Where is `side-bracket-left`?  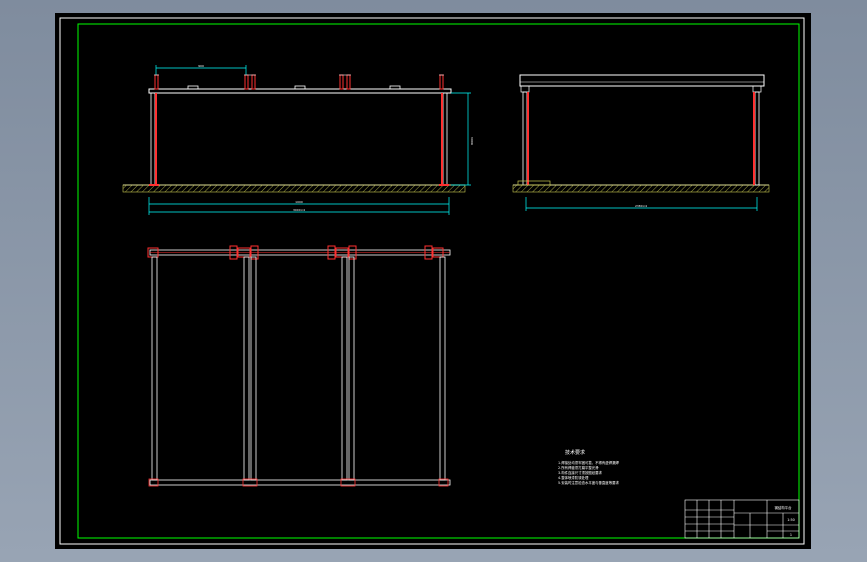 side-bracket-left is located at coordinates (525, 89).